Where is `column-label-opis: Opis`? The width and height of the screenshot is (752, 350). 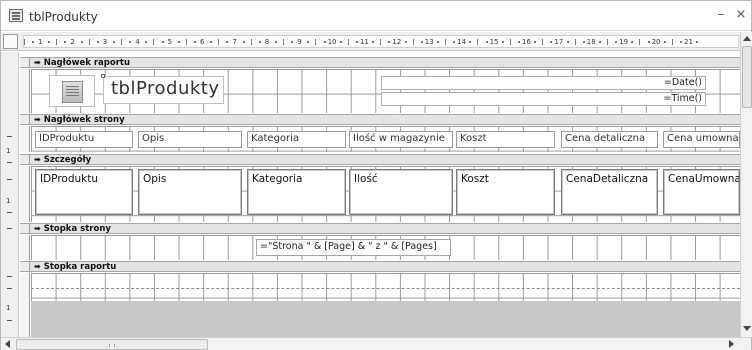 column-label-opis: Opis is located at coordinates (190, 139).